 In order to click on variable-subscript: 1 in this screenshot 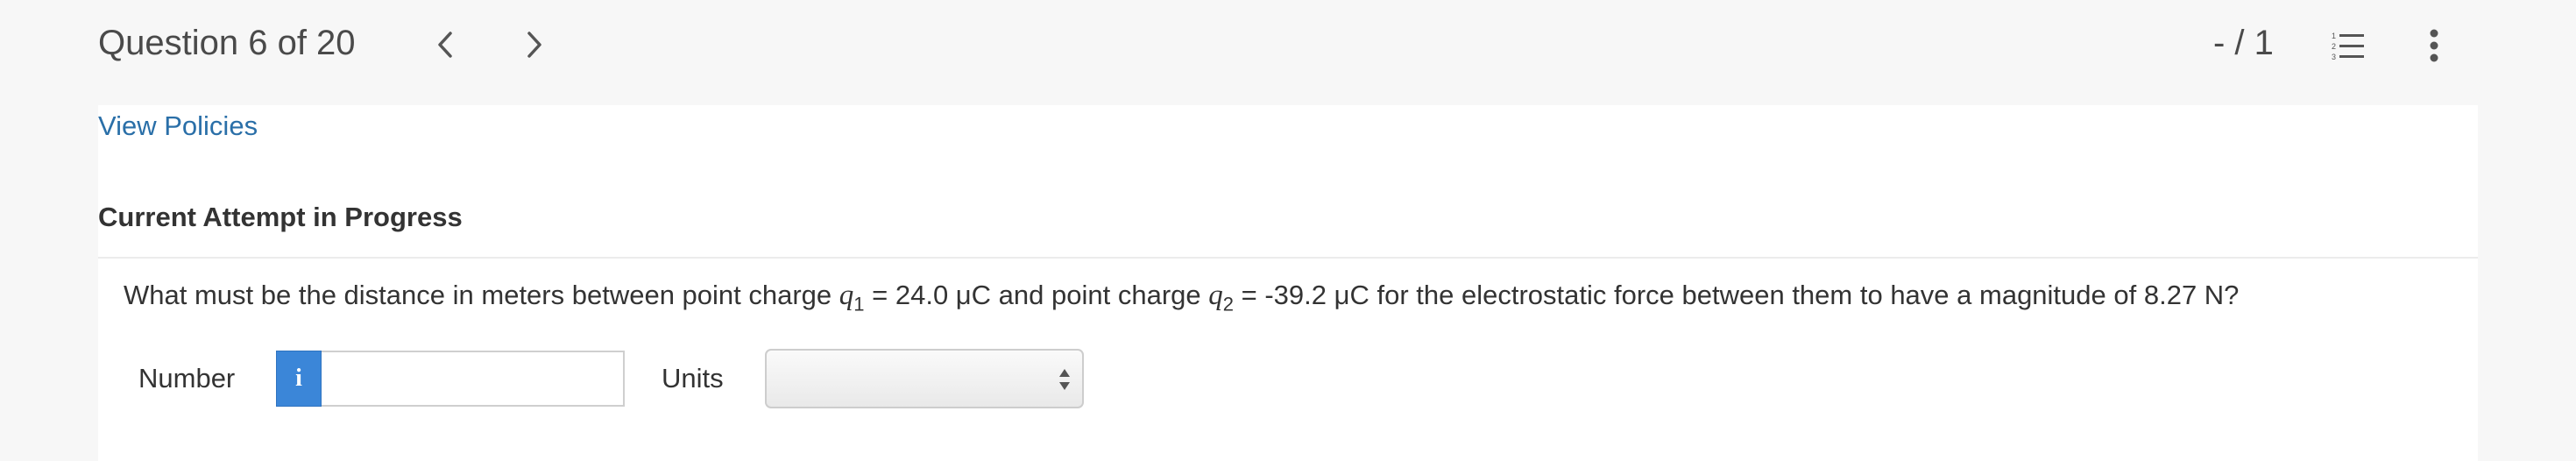, I will do `click(859, 304)`.